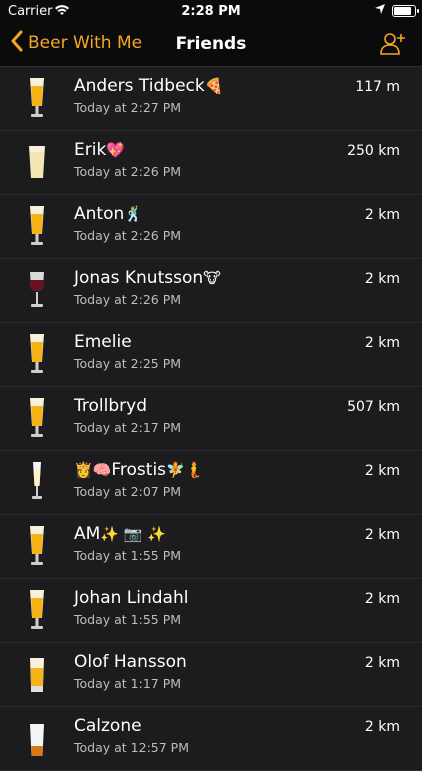  Describe the element at coordinates (211, 483) in the screenshot. I see `friend-row: 👸🧠Frostis🧚🧜 Today at 2:07 PM 2 km` at that location.